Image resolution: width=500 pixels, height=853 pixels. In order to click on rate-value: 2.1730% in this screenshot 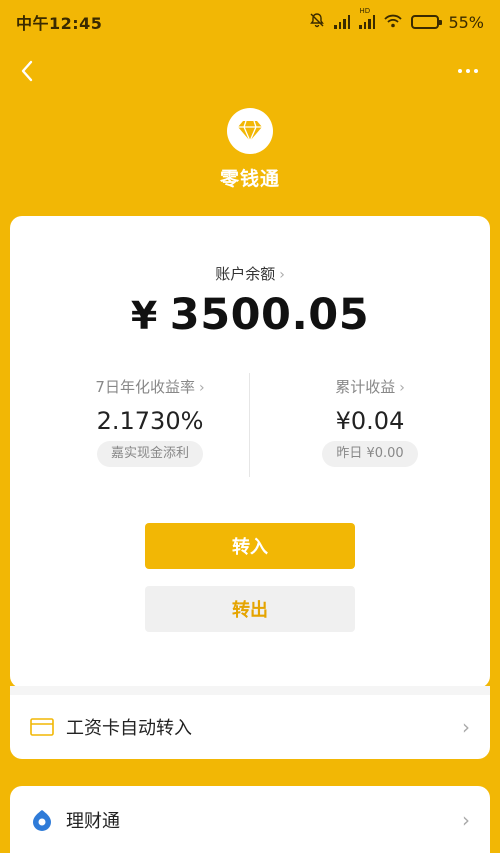, I will do `click(150, 421)`.